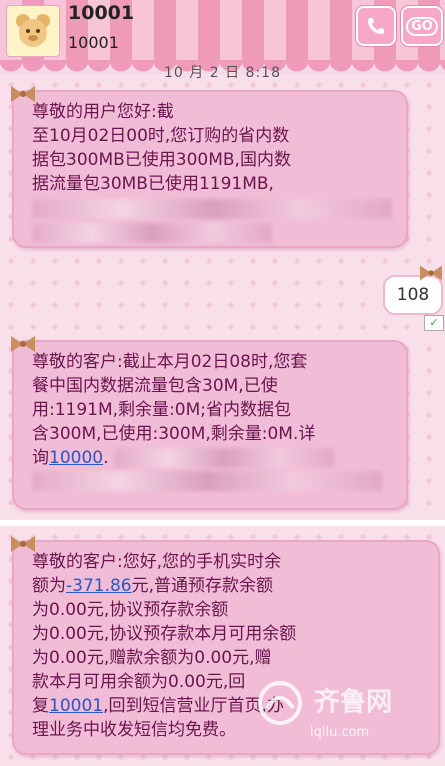  I want to click on call-button, so click(376, 26).